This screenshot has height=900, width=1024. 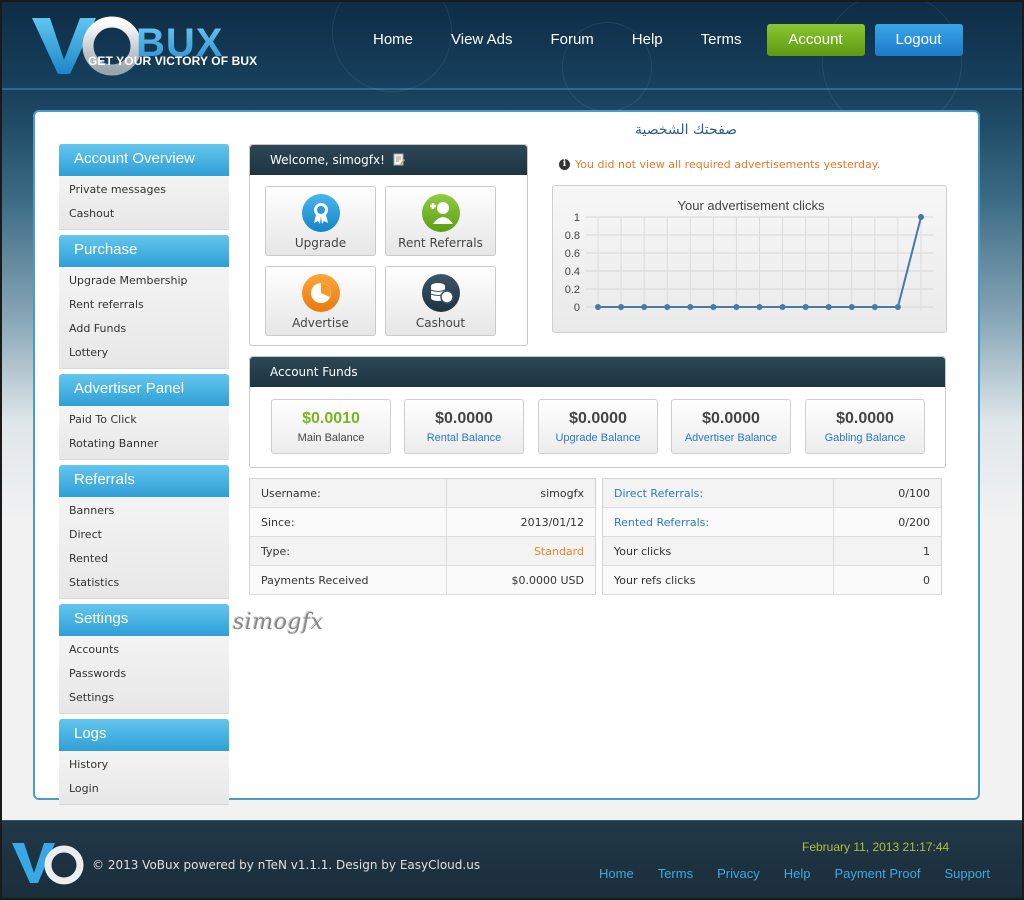 I want to click on vobux-small-logo-icon, so click(x=48, y=864).